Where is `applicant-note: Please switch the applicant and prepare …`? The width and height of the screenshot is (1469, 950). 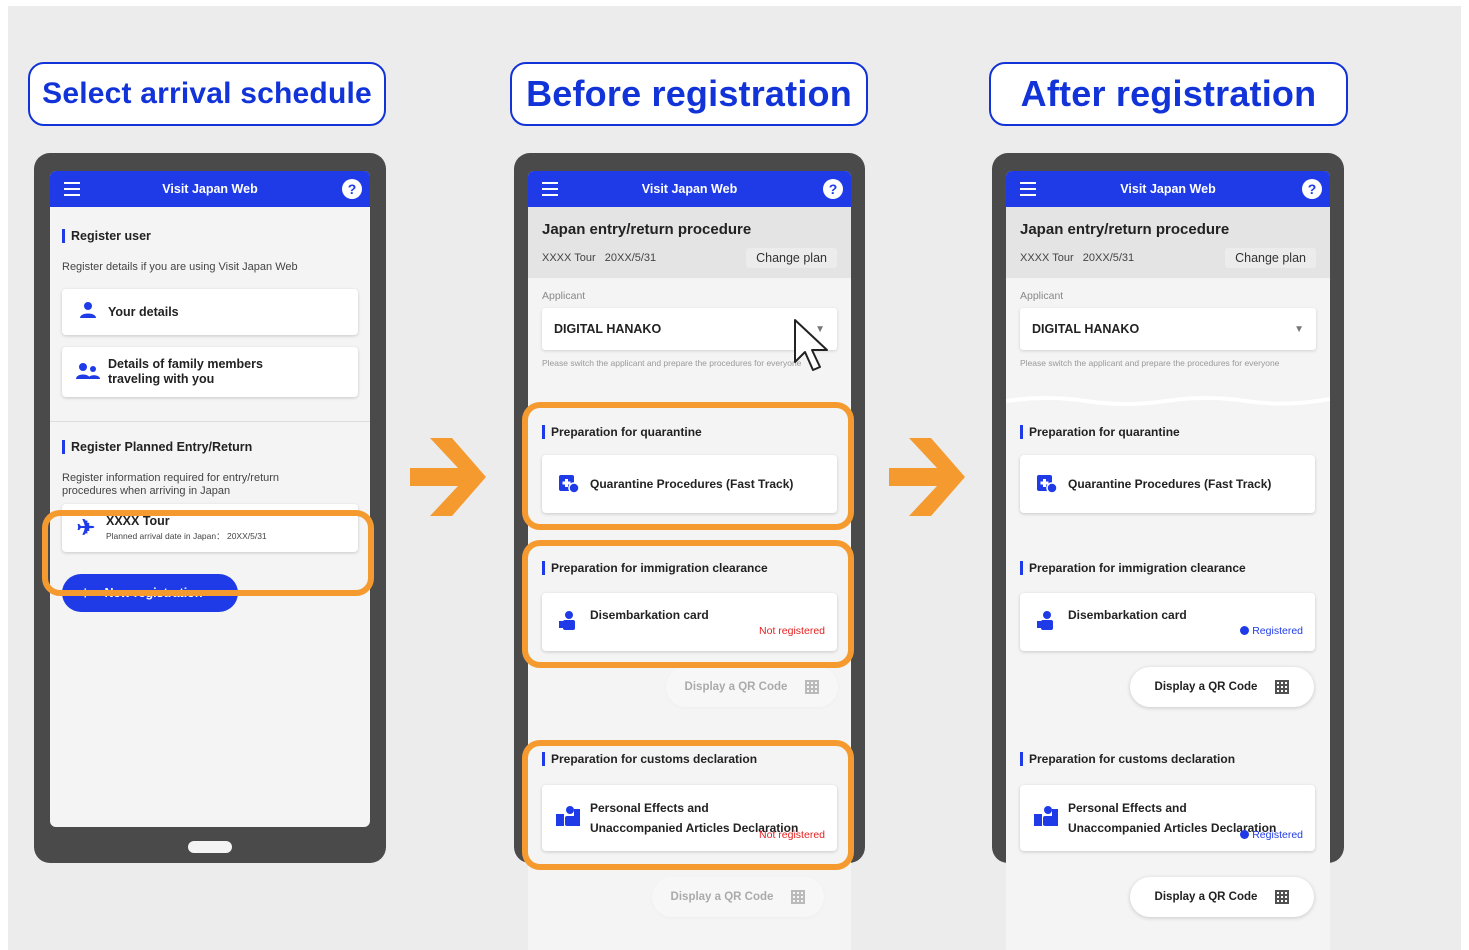 applicant-note: Please switch the applicant and prepare … is located at coordinates (1150, 363).